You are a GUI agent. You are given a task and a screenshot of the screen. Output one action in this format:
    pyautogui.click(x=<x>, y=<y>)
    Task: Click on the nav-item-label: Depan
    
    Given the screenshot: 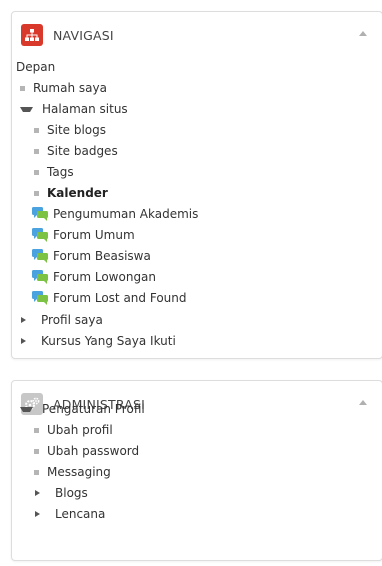 What is the action you would take?
    pyautogui.click(x=35, y=67)
    